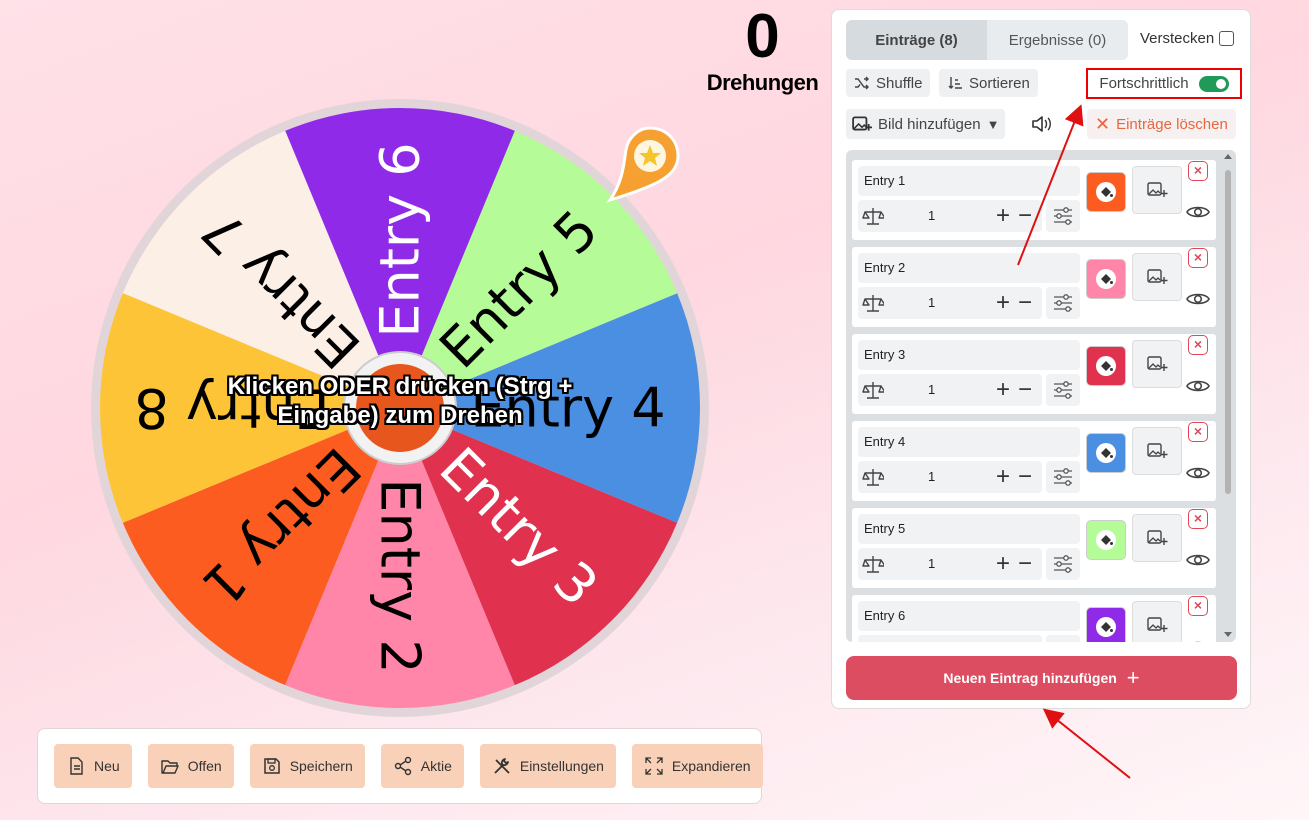 Image resolution: width=1309 pixels, height=820 pixels. Describe the element at coordinates (916, 40) in the screenshot. I see `tab-entries: Einträge (8)` at that location.